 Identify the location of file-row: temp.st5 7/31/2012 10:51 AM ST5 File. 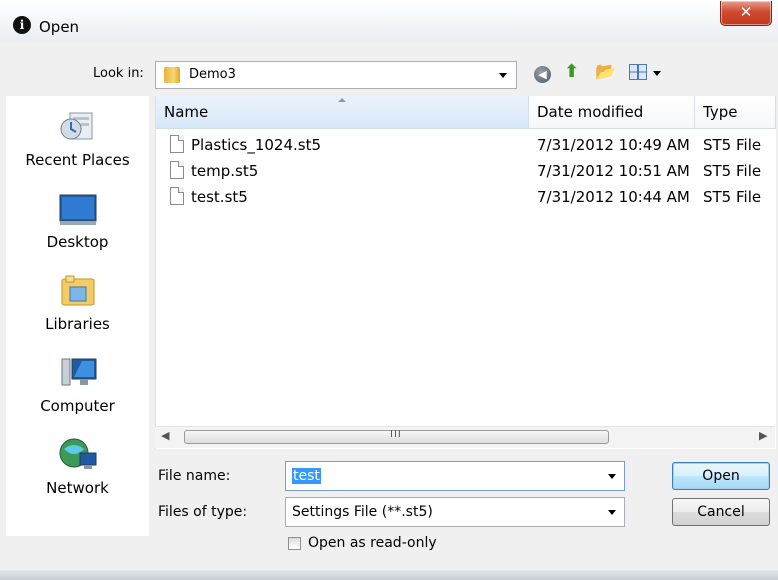
(466, 171).